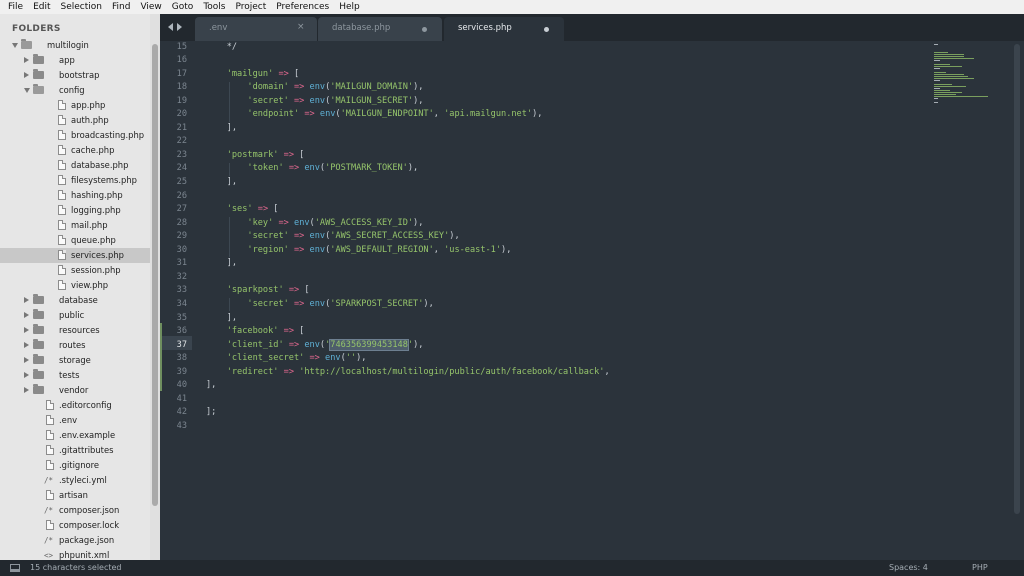 This screenshot has height=576, width=1024. What do you see at coordinates (314, 102) in the screenshot?
I see `code-line: 'secret' => env('MAILGUN_SECRET'),` at bounding box center [314, 102].